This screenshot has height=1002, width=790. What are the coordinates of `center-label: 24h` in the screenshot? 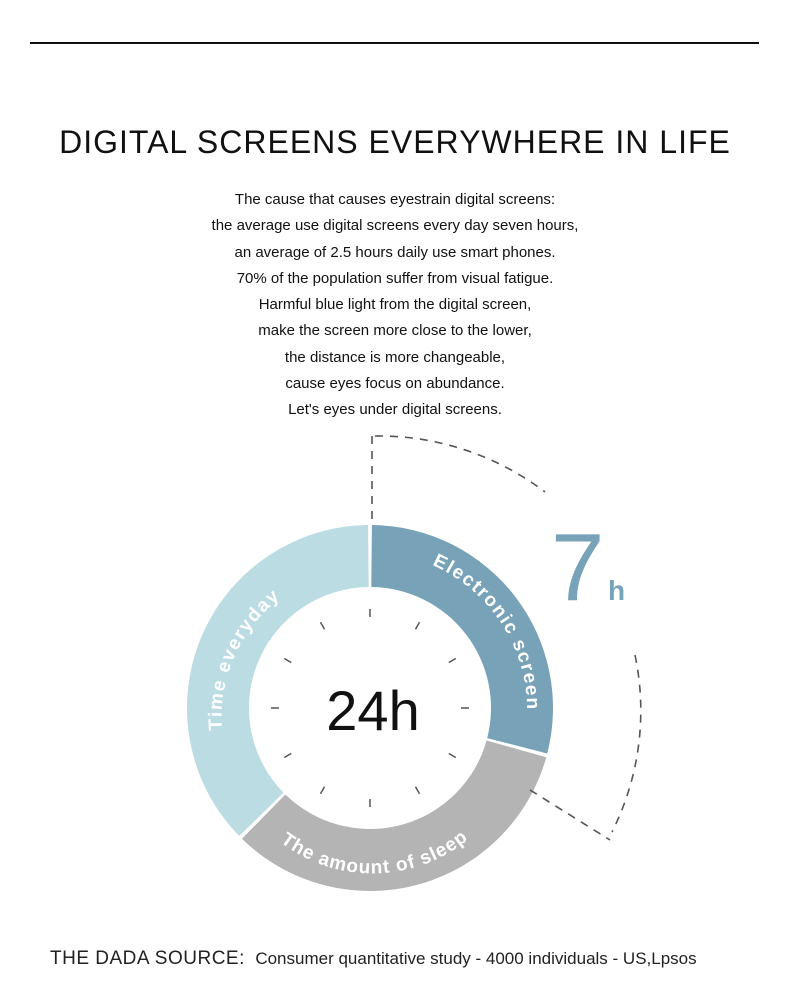 It's located at (372, 710).